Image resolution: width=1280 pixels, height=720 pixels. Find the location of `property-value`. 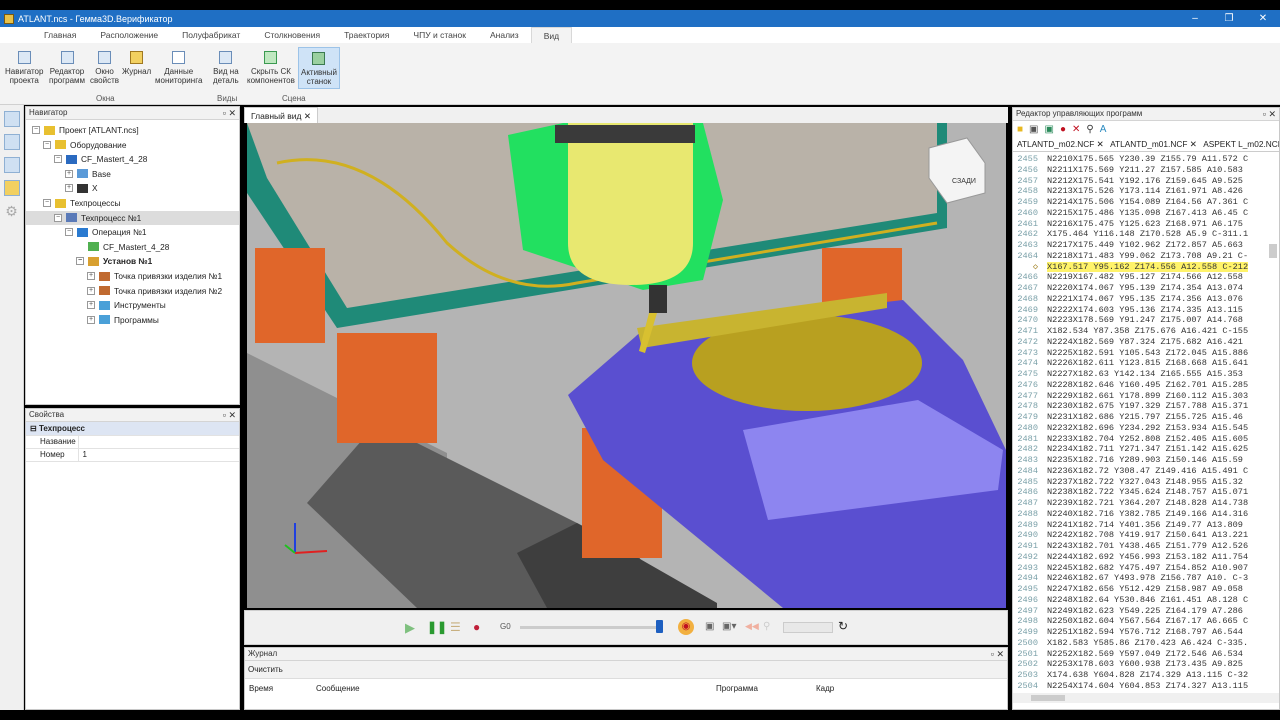

property-value is located at coordinates (158, 442).